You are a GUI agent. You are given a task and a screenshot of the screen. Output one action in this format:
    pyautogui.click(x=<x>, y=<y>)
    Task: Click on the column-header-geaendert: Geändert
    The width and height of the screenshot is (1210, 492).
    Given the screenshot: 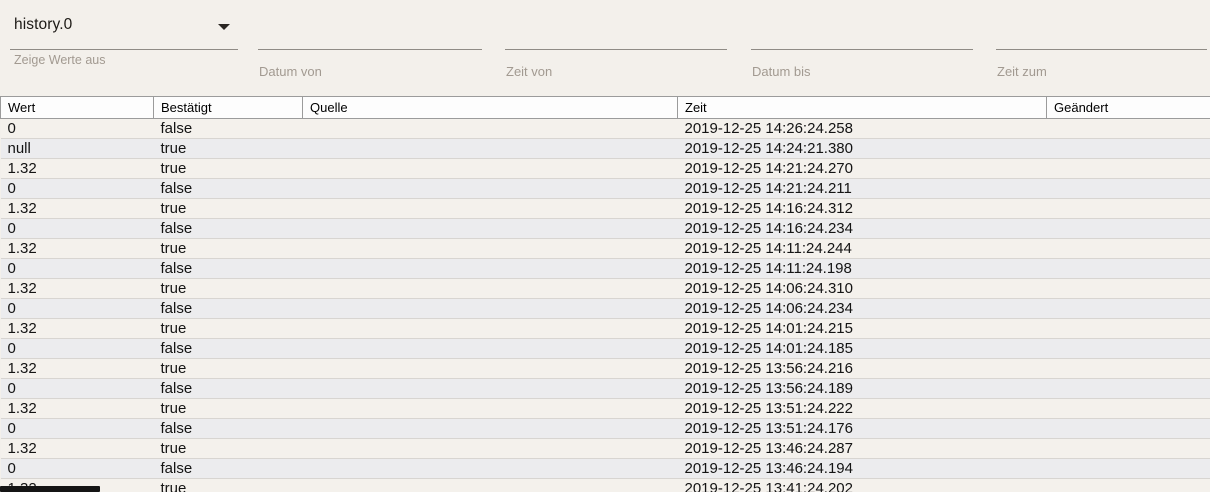 What is the action you would take?
    pyautogui.click(x=1128, y=107)
    